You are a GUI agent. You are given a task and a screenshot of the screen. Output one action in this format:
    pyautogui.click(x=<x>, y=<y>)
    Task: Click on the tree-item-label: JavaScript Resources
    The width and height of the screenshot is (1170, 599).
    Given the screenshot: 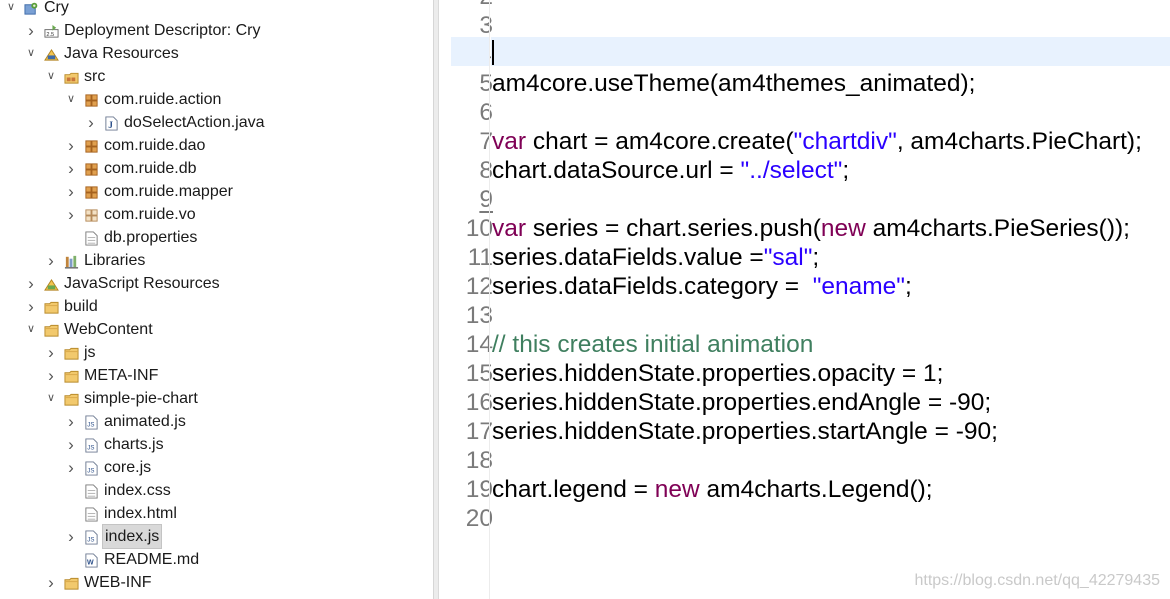 What is the action you would take?
    pyautogui.click(x=142, y=283)
    